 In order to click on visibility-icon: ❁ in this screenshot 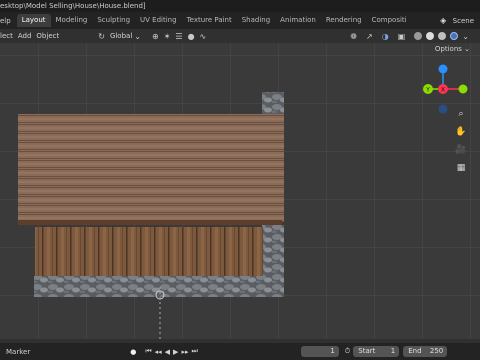, I will do `click(353, 36)`.